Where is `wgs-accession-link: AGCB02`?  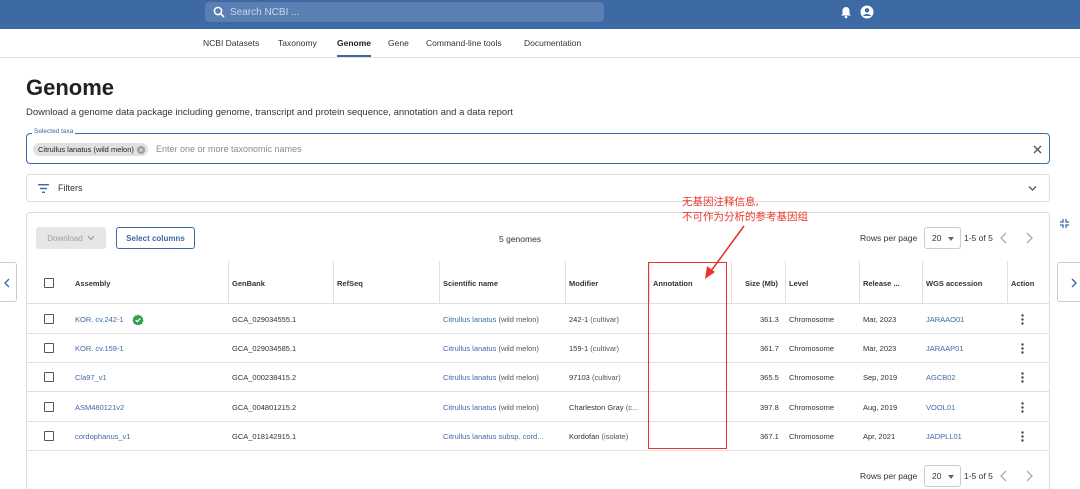
wgs-accession-link: AGCB02 is located at coordinates (941, 377).